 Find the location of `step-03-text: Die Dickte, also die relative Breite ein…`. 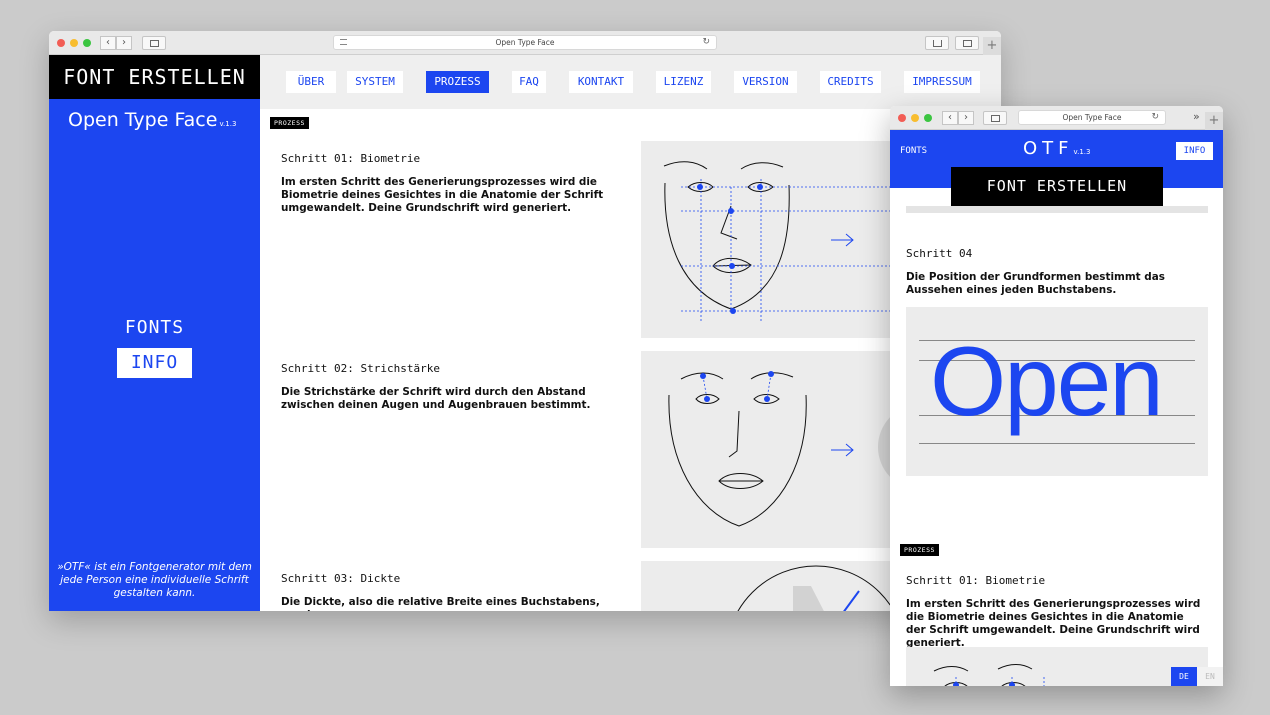

step-03-text: Die Dickte, also die relative Breite ein… is located at coordinates (440, 603).